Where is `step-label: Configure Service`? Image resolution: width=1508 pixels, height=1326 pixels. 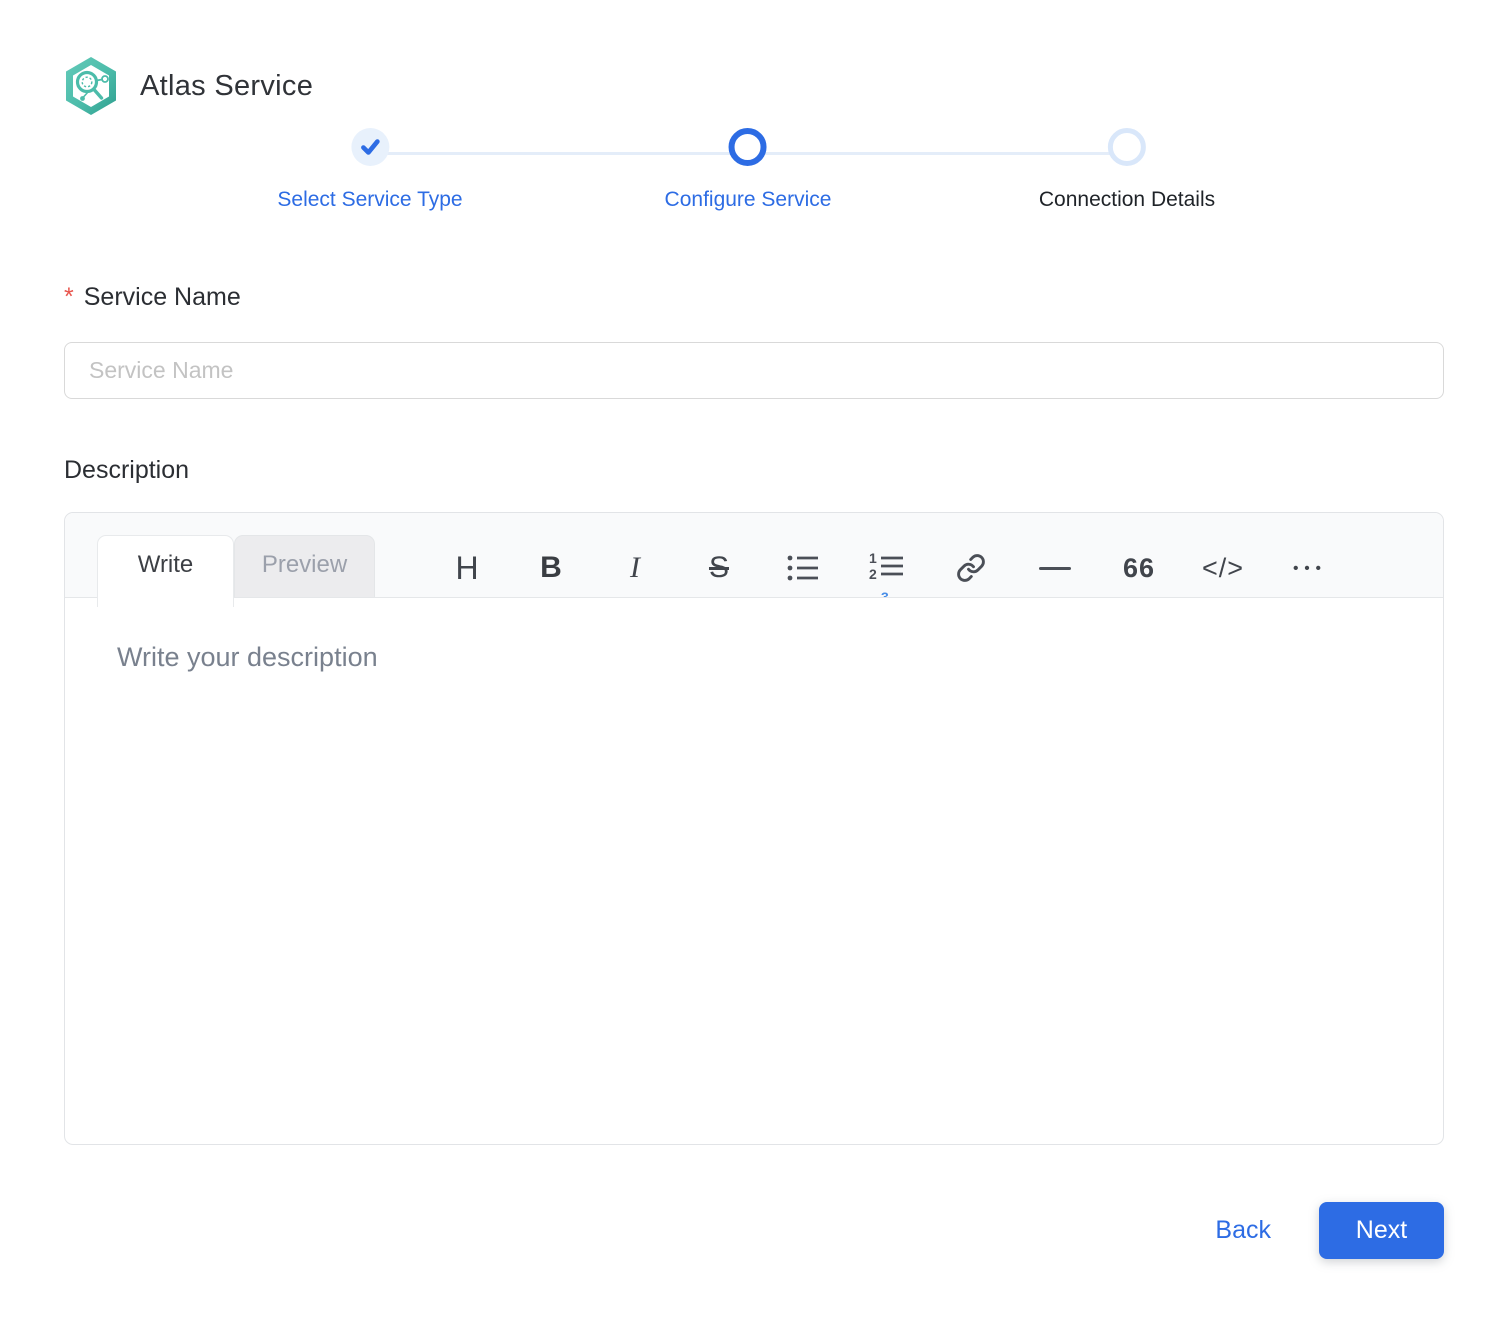 step-label: Configure Service is located at coordinates (748, 199).